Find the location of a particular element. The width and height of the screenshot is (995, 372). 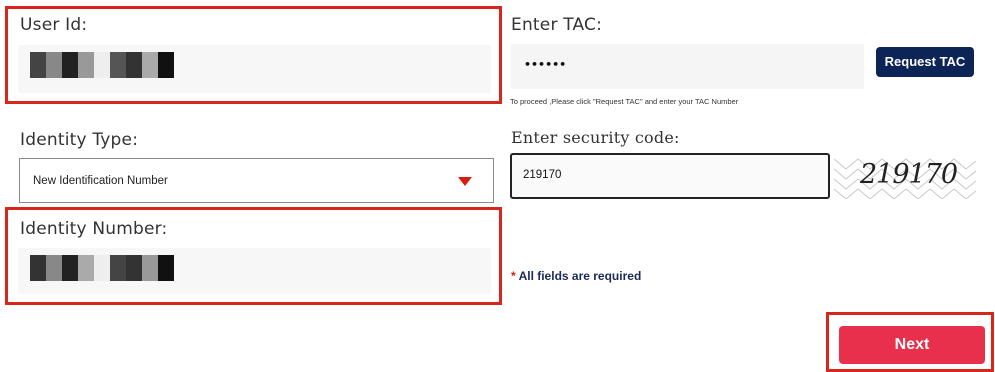

masked-identity-number is located at coordinates (102, 268).